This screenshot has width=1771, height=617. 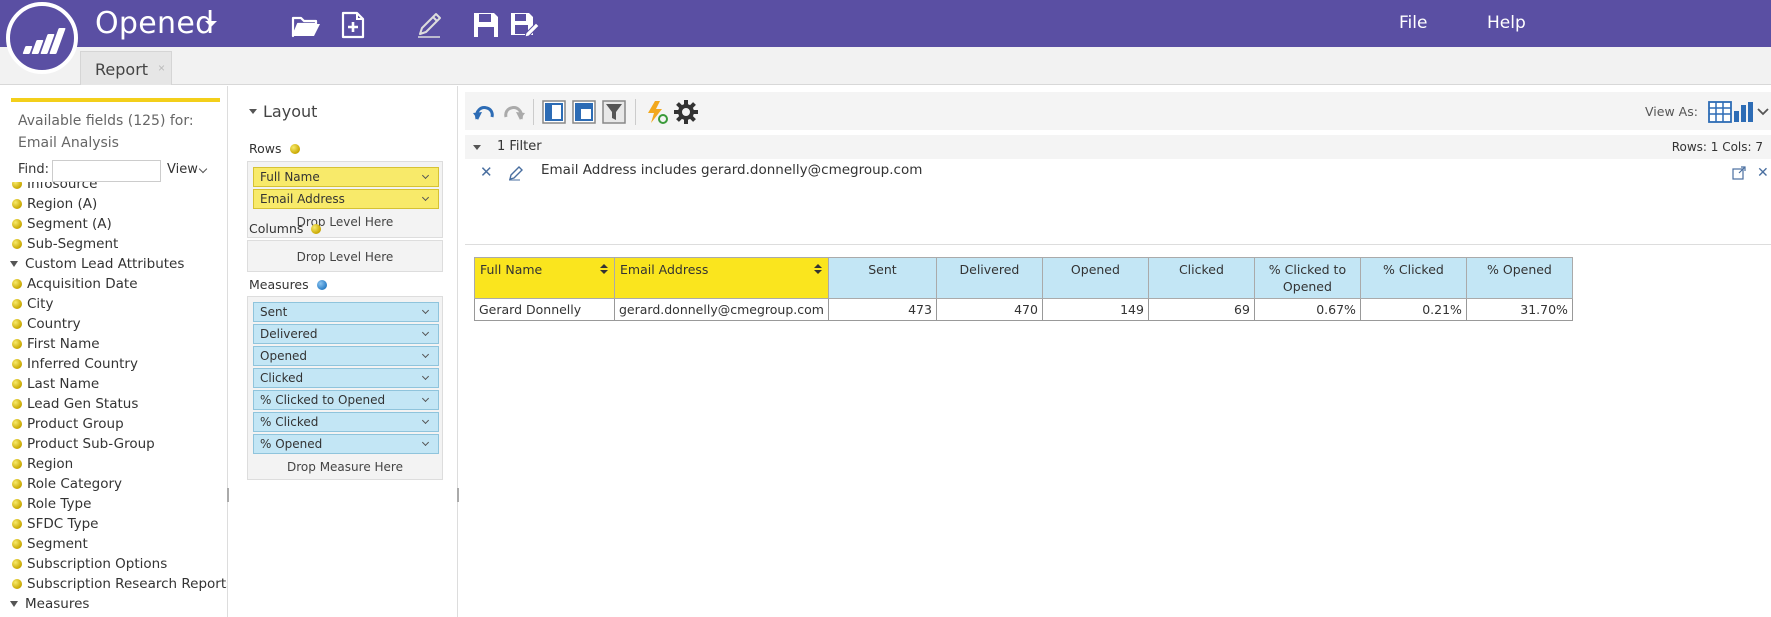 I want to click on layout-header: Layout, so click(x=283, y=111).